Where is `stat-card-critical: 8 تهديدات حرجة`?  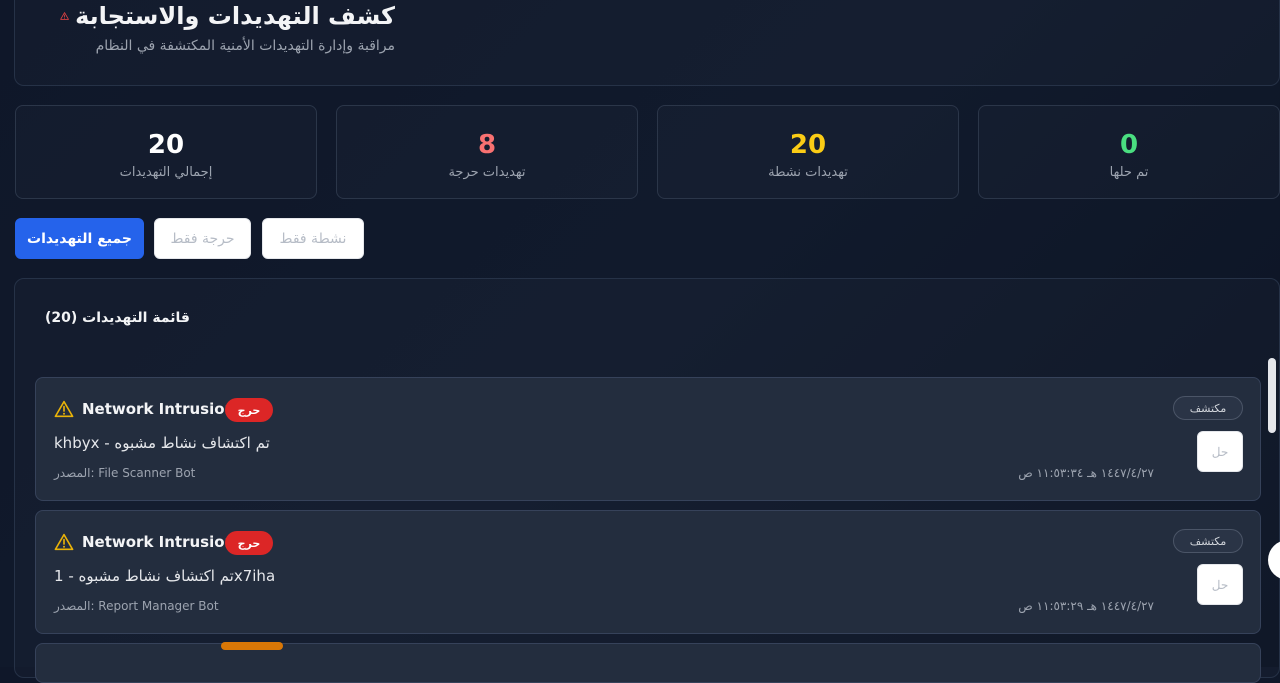 stat-card-critical: 8 تهديدات حرجة is located at coordinates (487, 152).